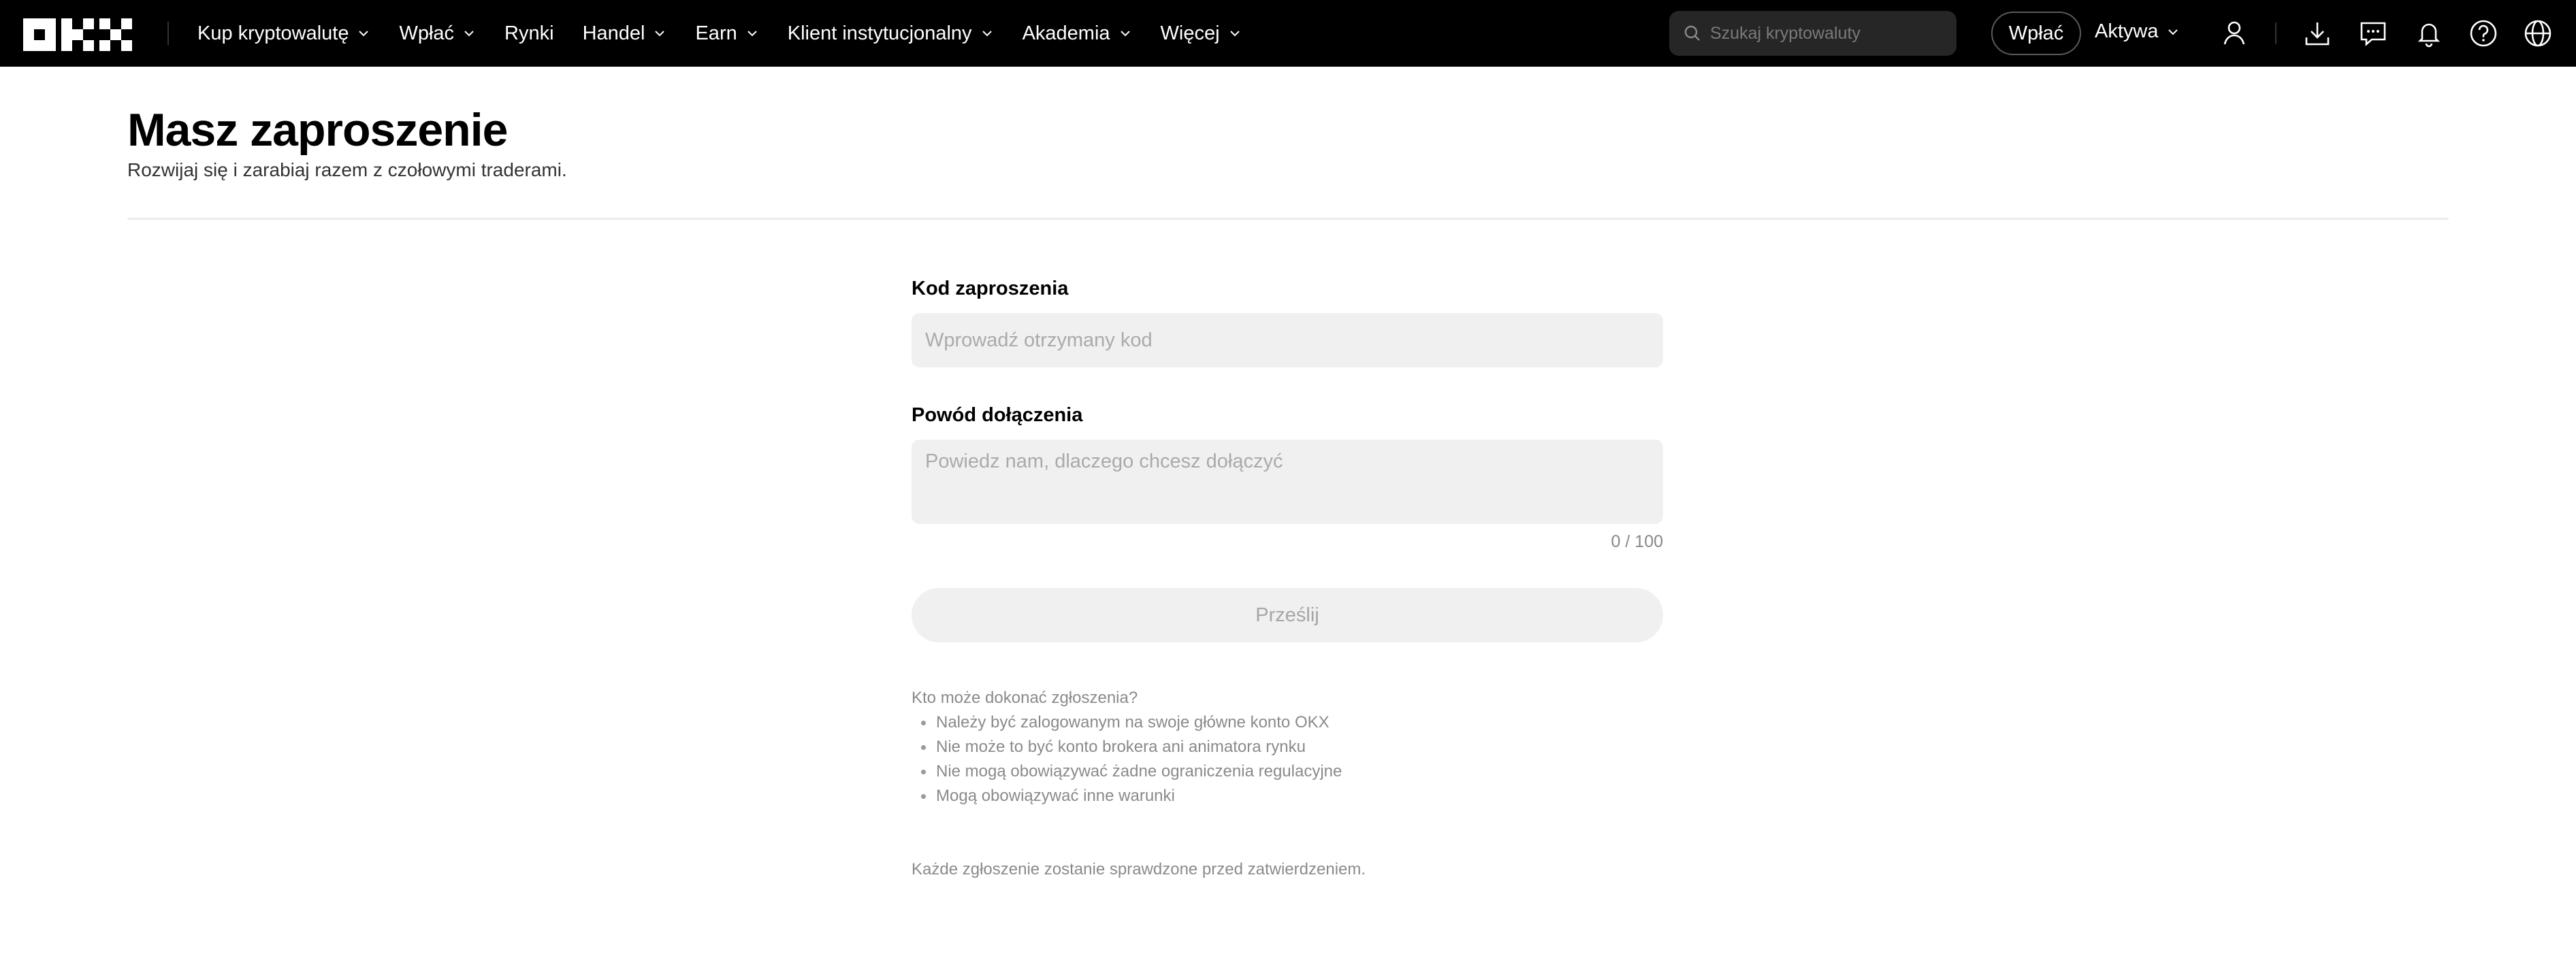 Image resolution: width=2576 pixels, height=969 pixels. Describe the element at coordinates (273, 33) in the screenshot. I see `nav-item-label: Kup kryptowalutę` at that location.